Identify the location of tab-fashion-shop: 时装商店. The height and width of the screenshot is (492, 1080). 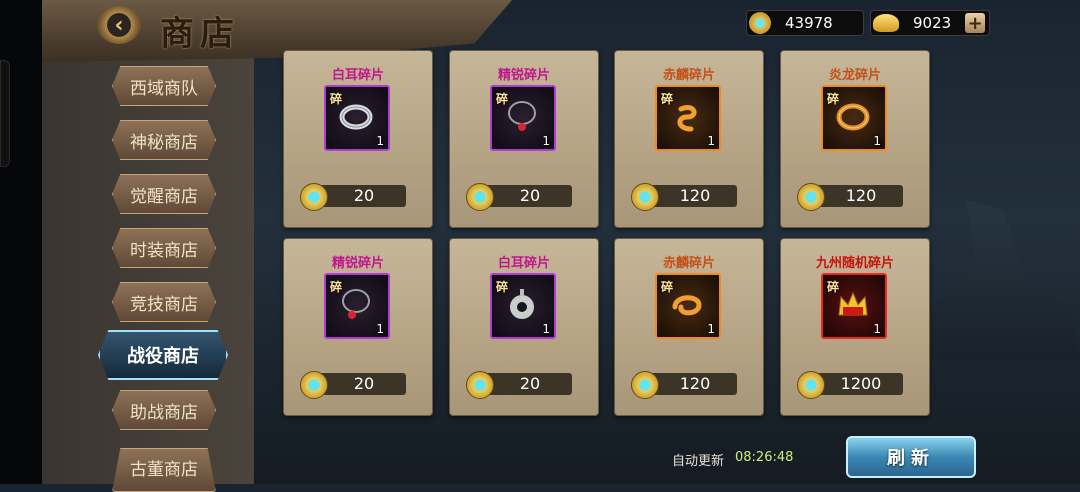
(164, 248).